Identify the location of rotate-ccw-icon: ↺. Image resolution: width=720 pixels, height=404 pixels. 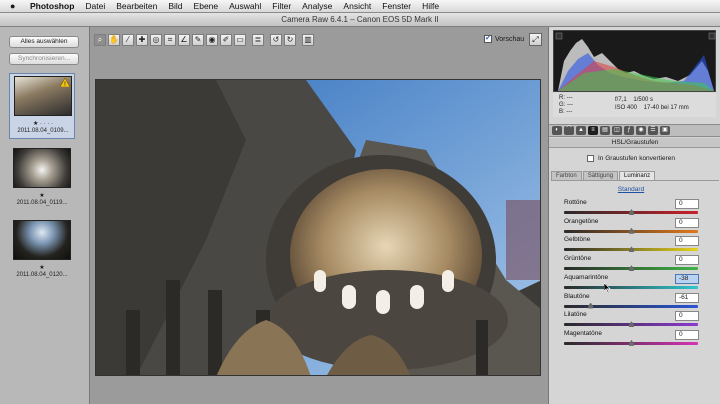
(276, 40).